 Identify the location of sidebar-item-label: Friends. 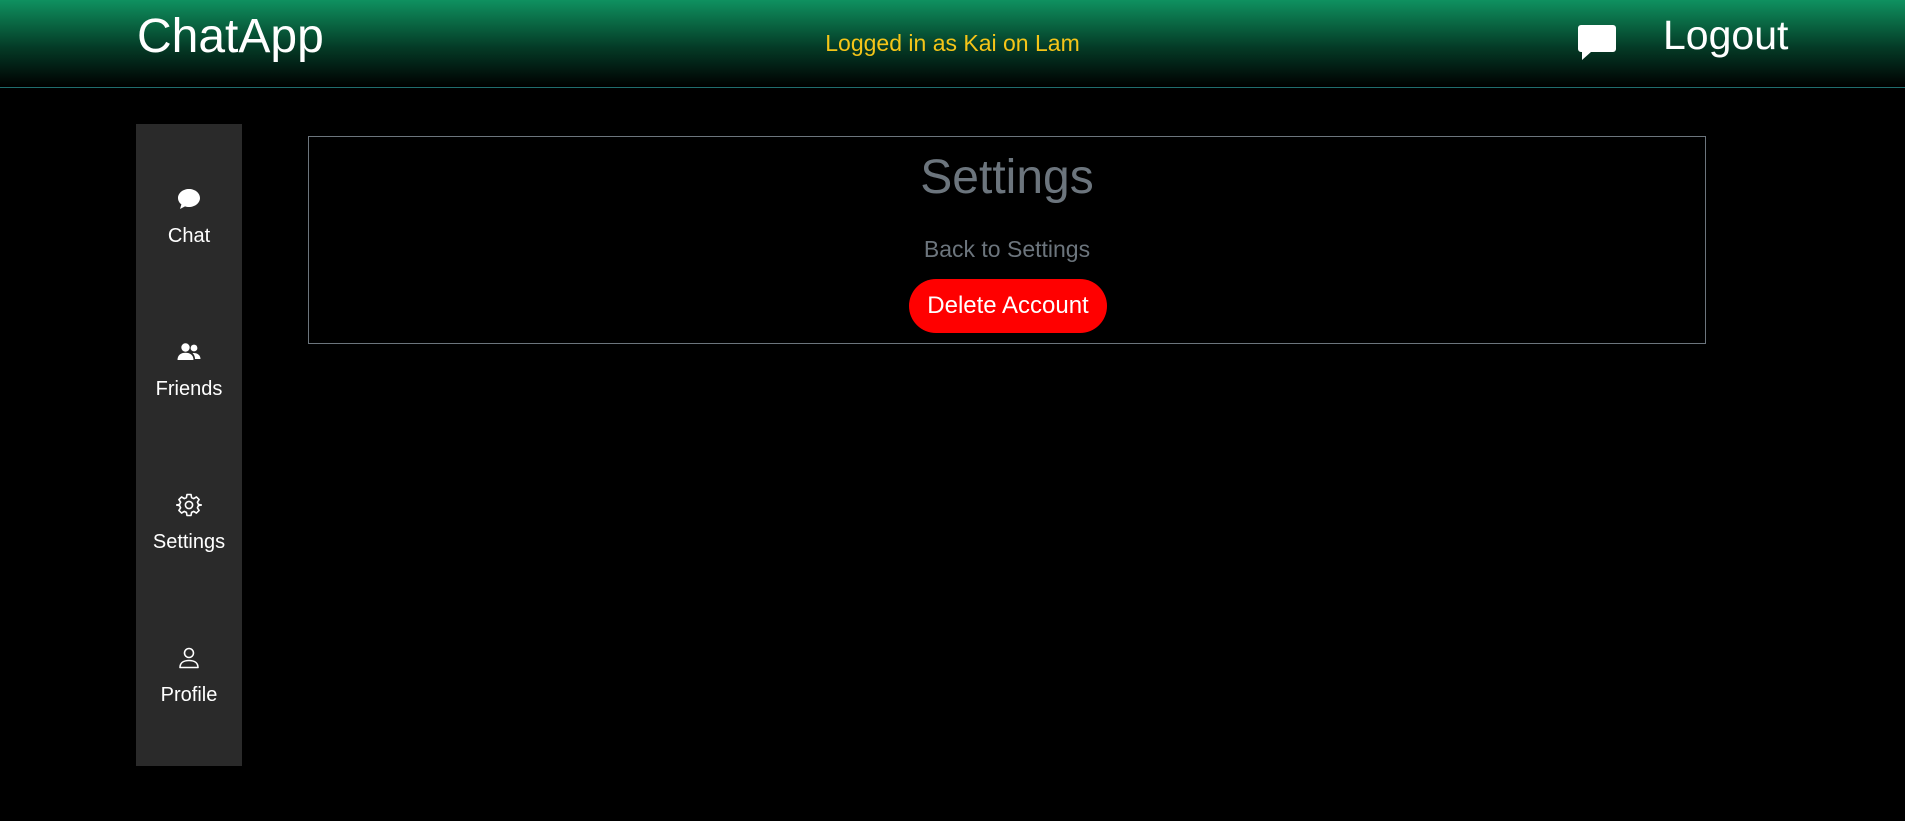
(189, 389).